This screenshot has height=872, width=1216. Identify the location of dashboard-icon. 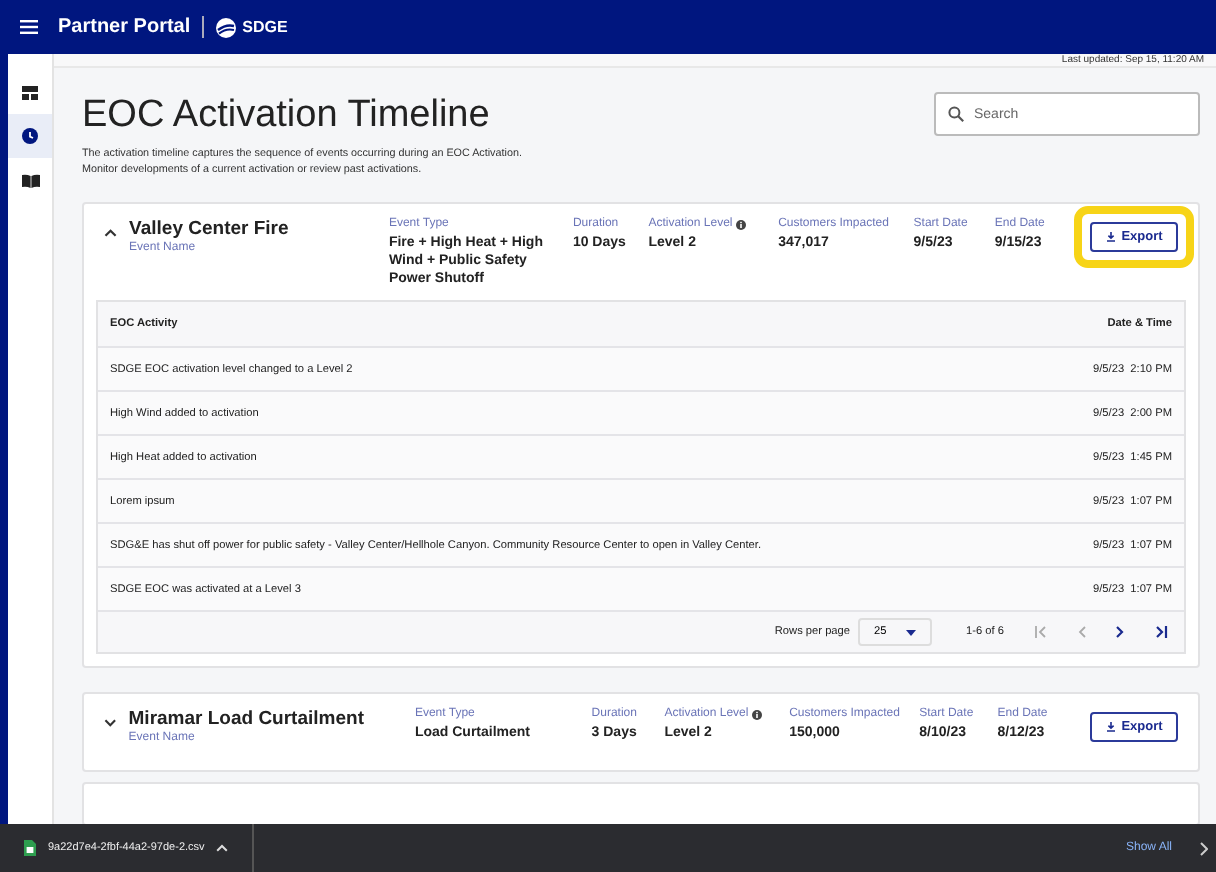
(30, 92).